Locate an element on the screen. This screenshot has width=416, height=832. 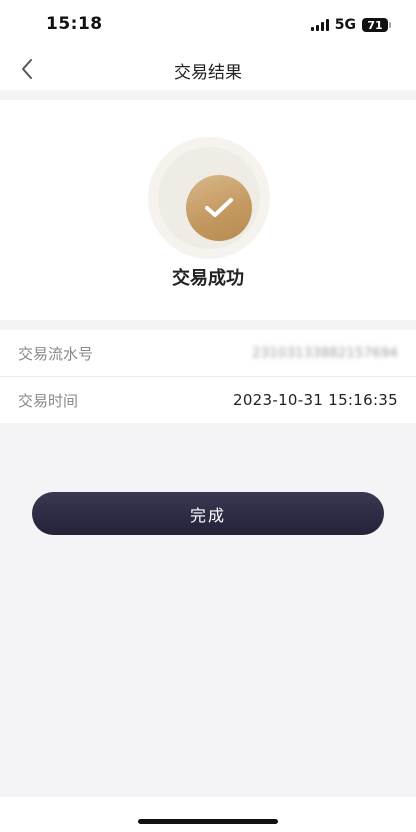
network-type: 5G is located at coordinates (345, 25).